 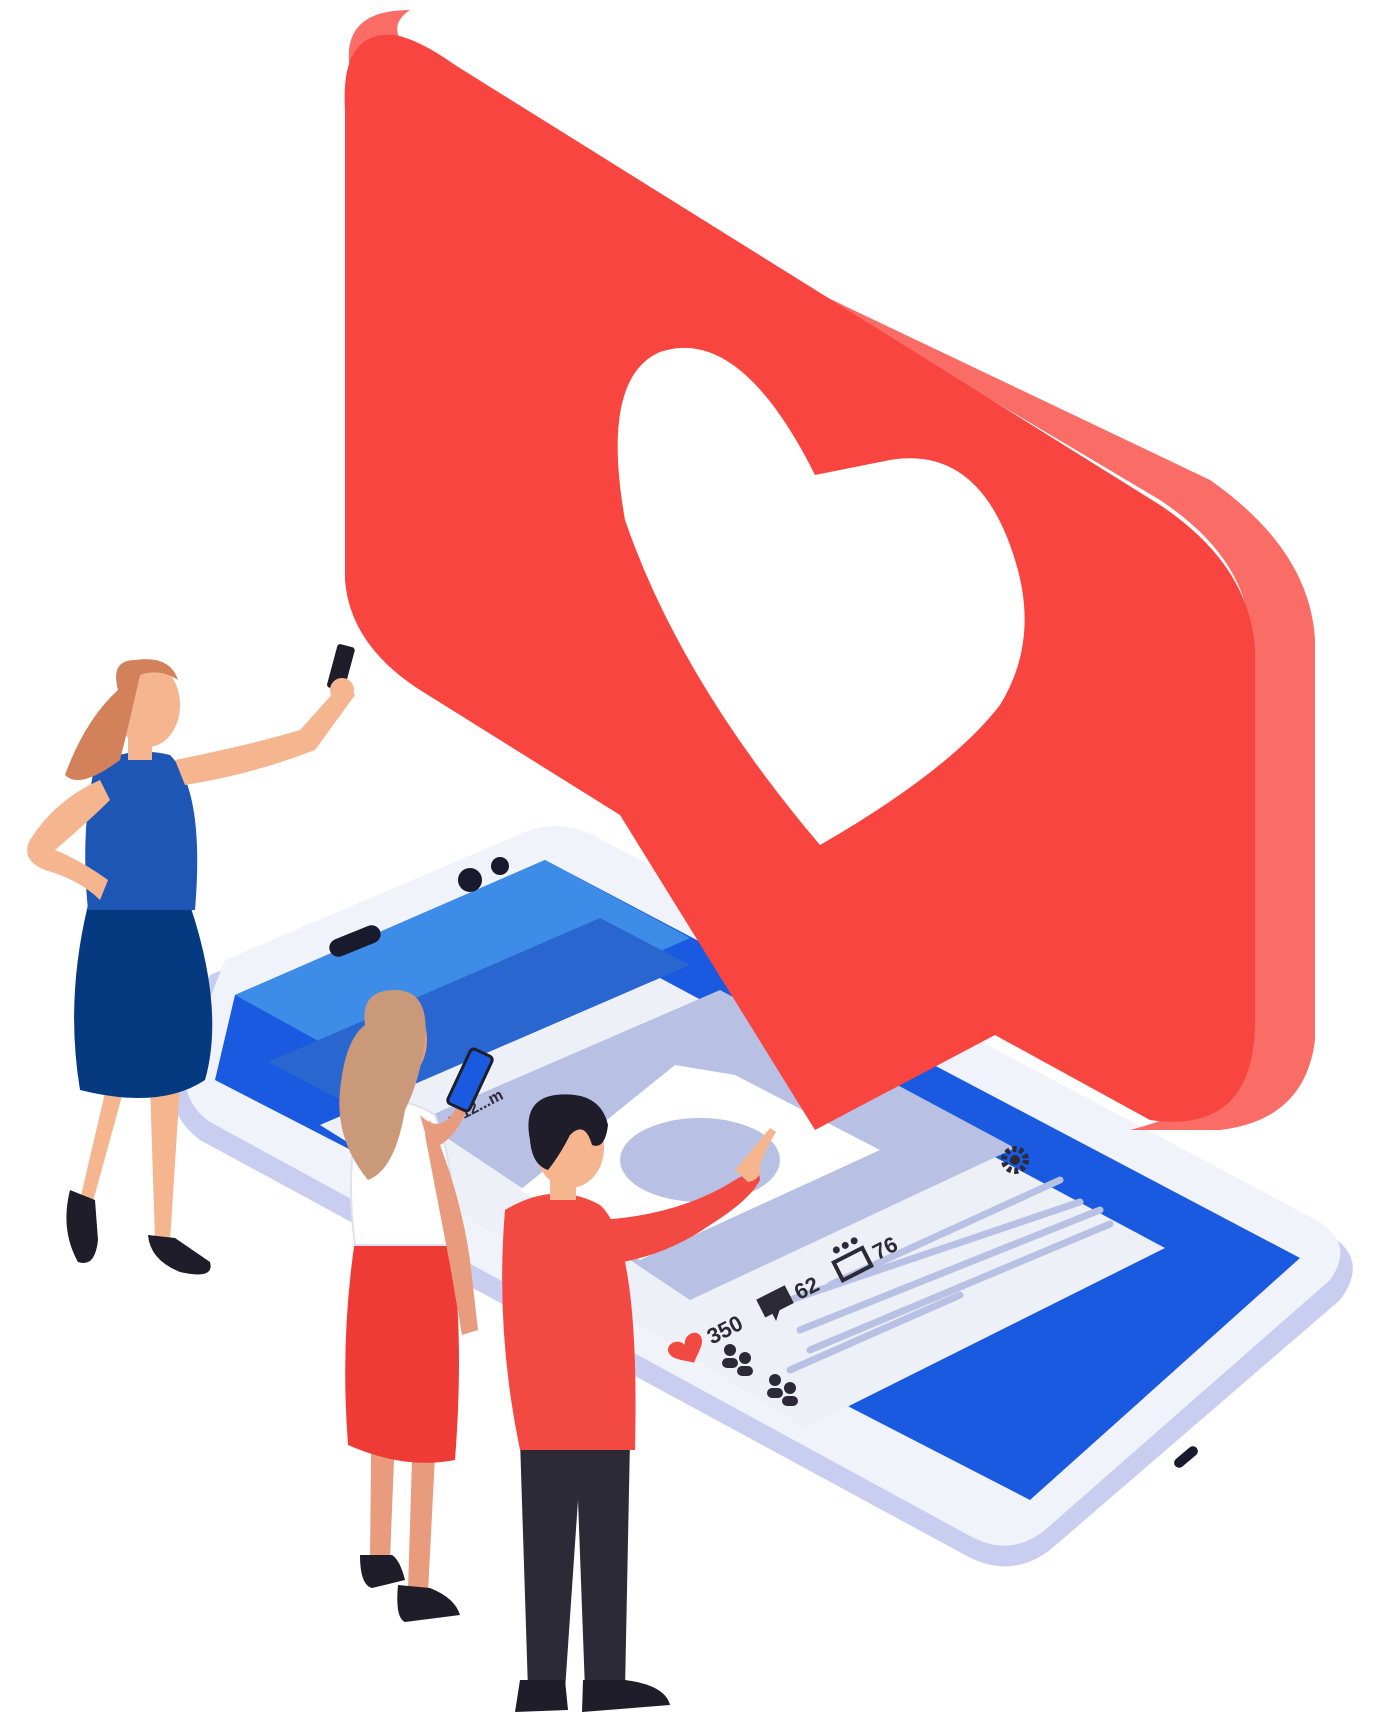 What do you see at coordinates (1186, 1457) in the screenshot?
I see `charging-port` at bounding box center [1186, 1457].